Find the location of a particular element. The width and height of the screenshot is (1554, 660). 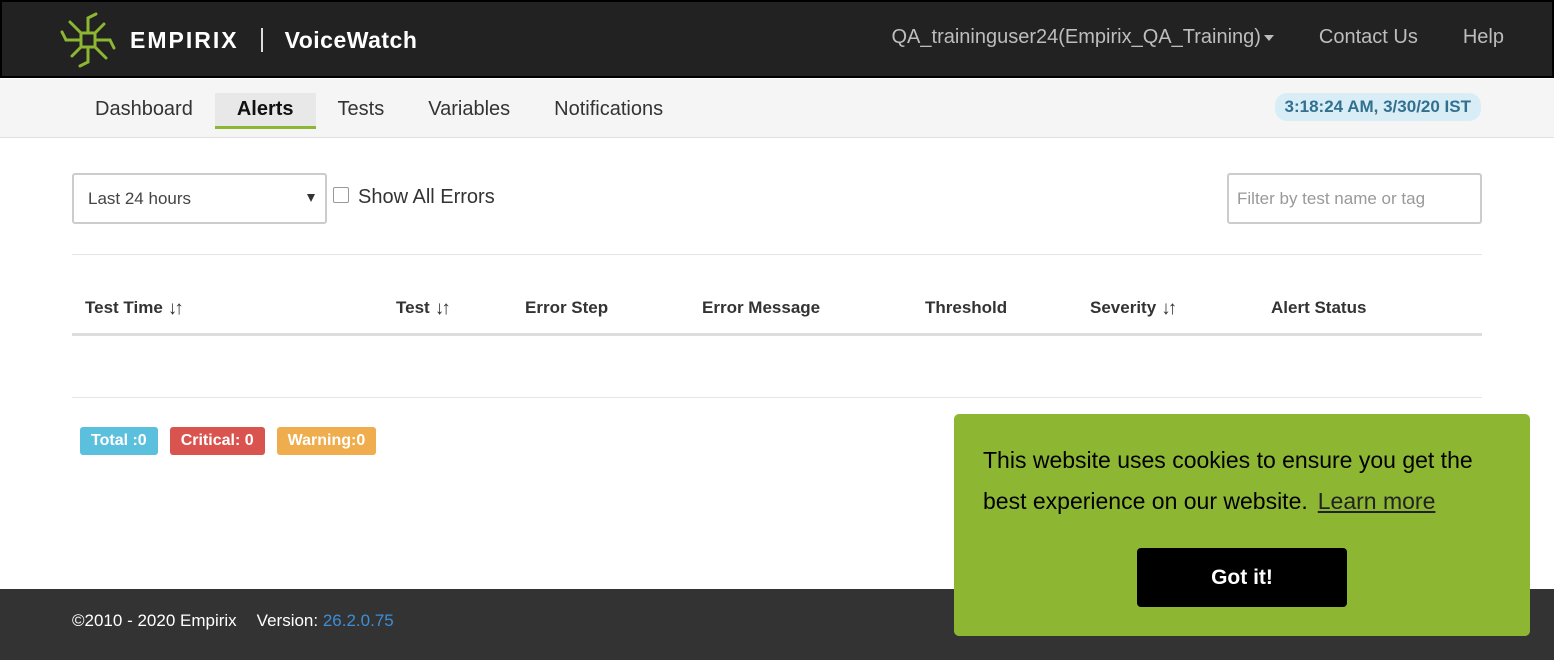

col-severity: Severity ↓↑ is located at coordinates (1133, 309).